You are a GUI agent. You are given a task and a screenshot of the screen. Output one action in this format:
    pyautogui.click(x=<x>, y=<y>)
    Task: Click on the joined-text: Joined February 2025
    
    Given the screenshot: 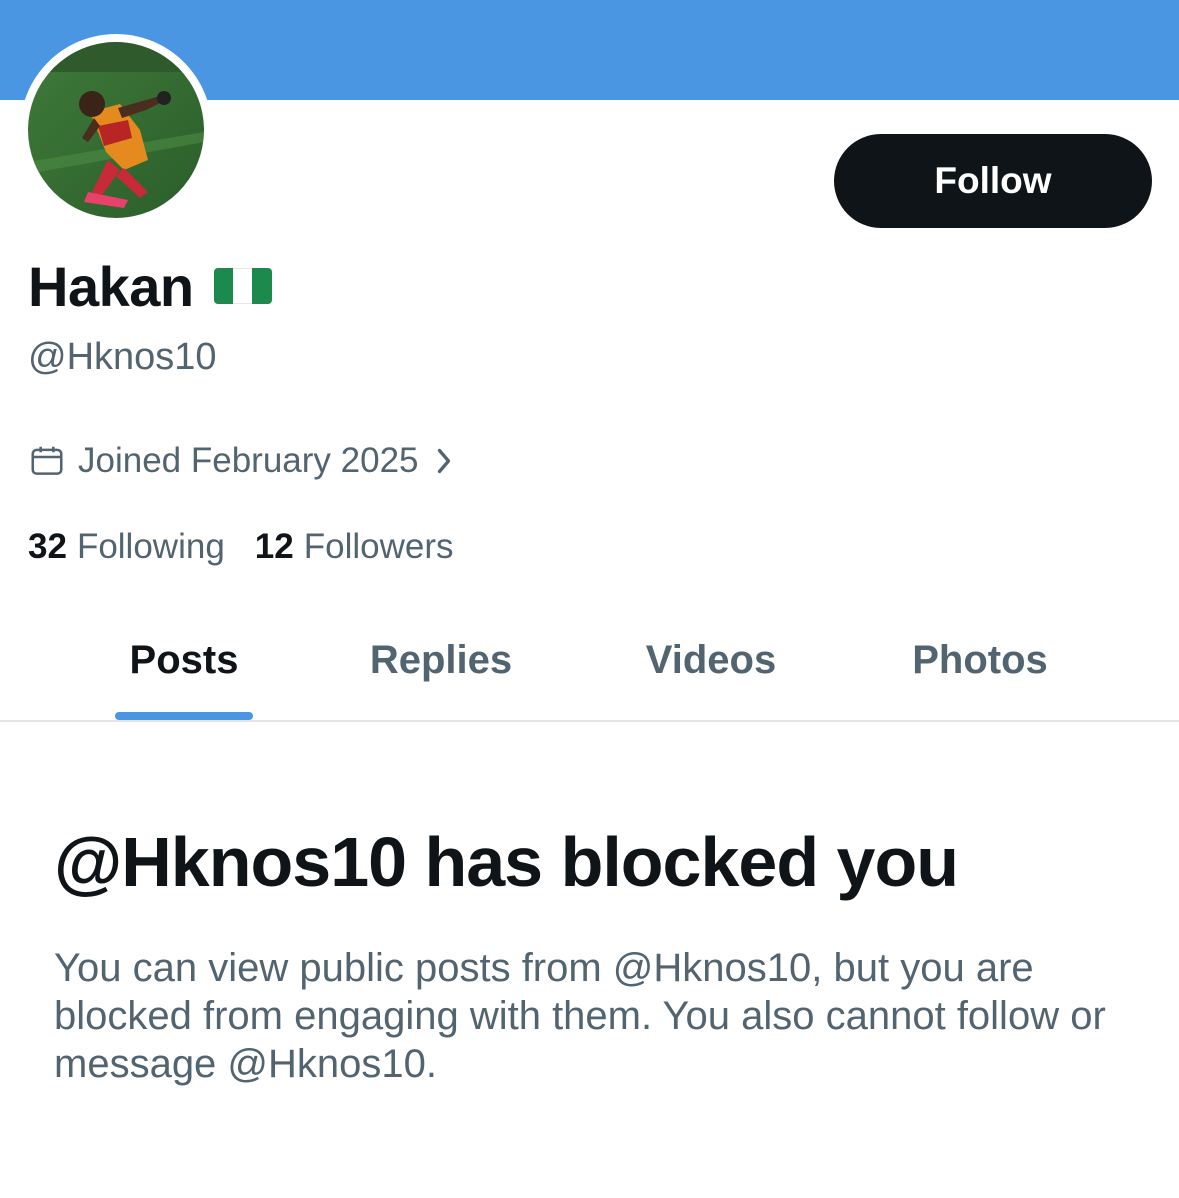 What is the action you would take?
    pyautogui.click(x=248, y=460)
    